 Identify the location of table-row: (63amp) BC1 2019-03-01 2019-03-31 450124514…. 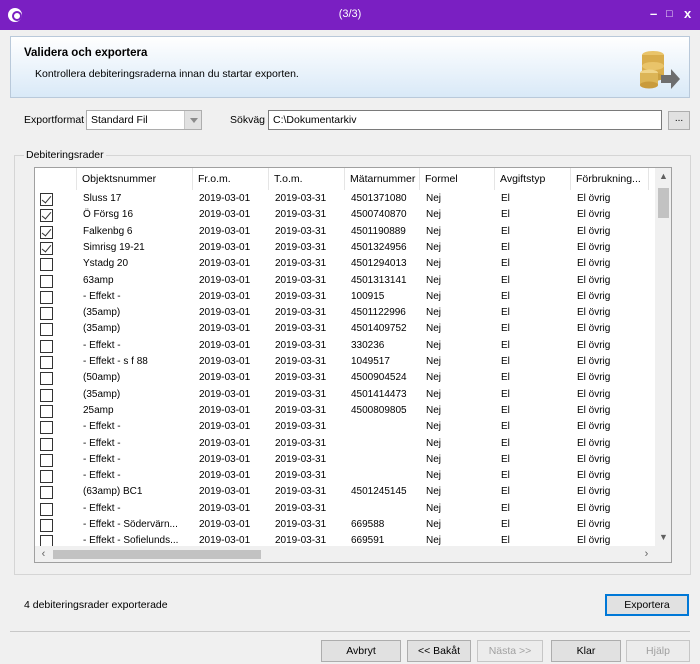
(345, 492).